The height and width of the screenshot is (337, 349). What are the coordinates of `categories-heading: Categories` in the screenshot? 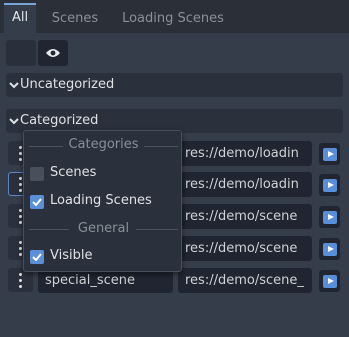 It's located at (103, 144).